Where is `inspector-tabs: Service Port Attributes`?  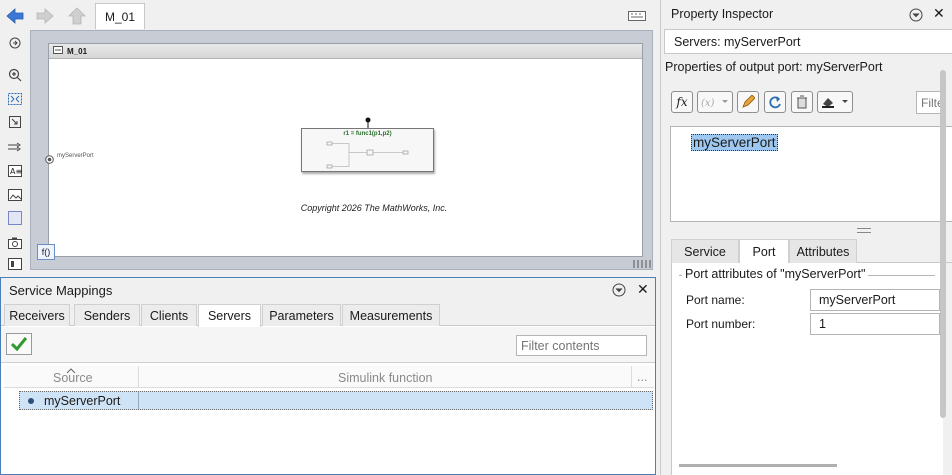 inspector-tabs: Service Port Attributes is located at coordinates (811, 251).